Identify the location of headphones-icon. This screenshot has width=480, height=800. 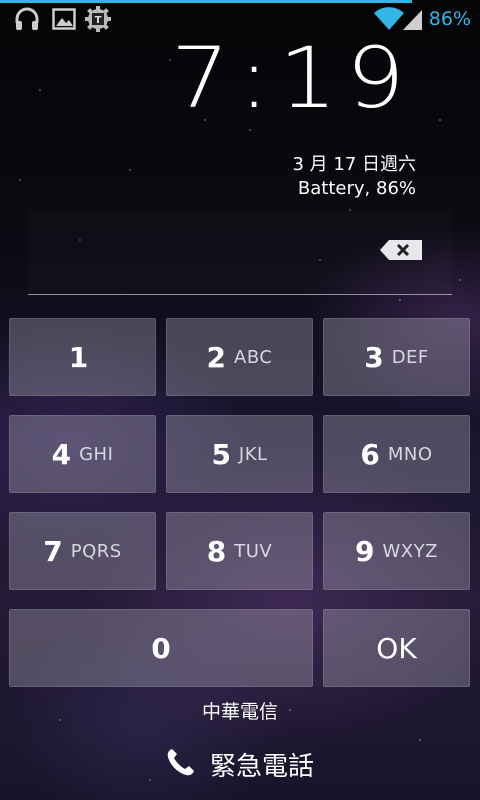
(27, 19).